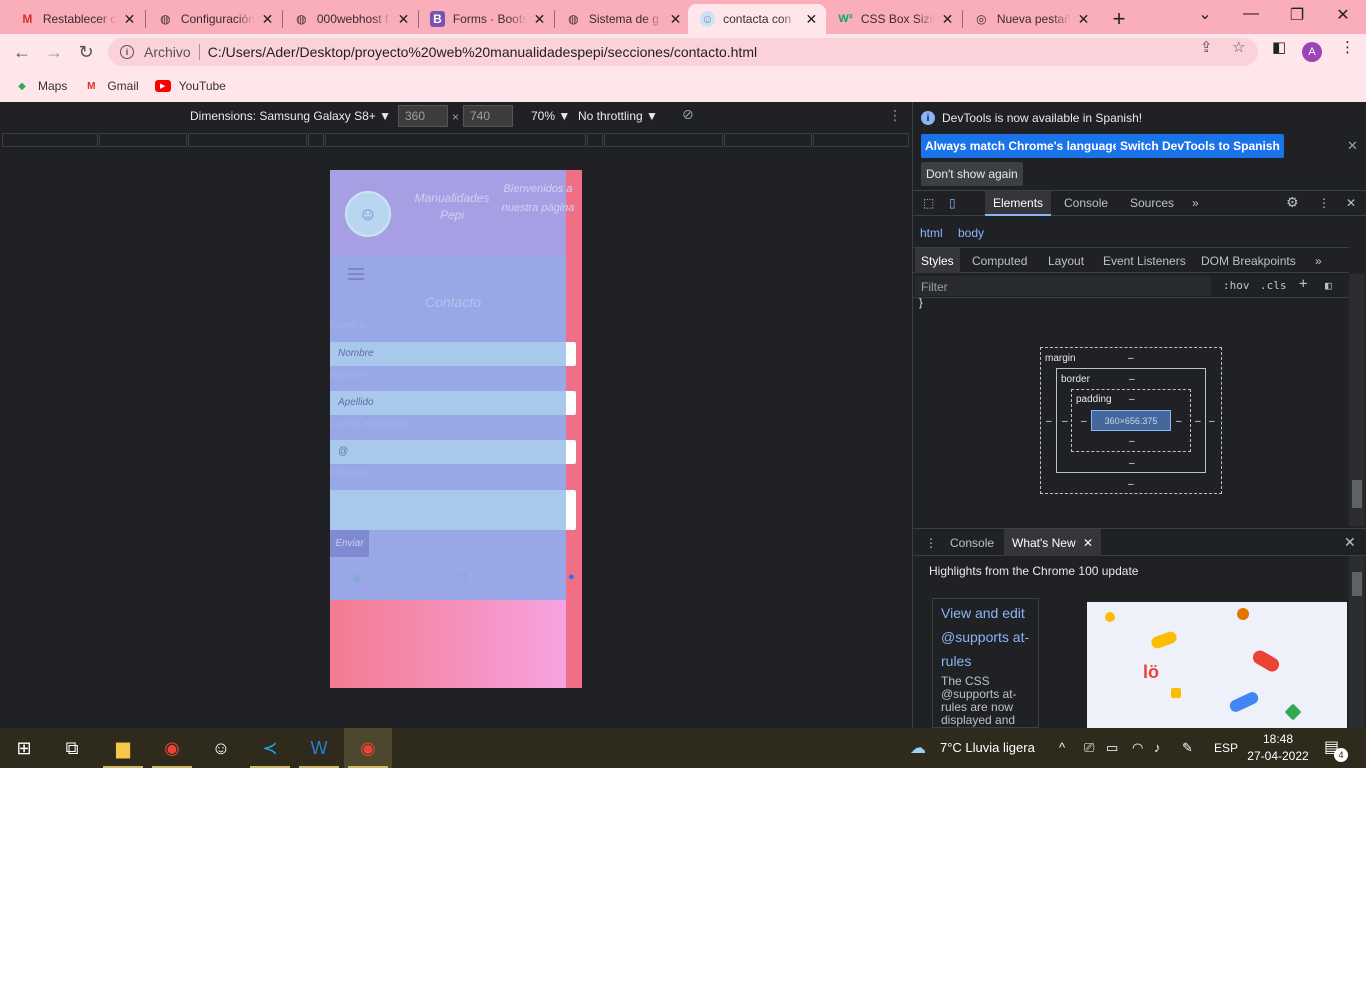 The width and height of the screenshot is (1366, 1008). What do you see at coordinates (894, 19) in the screenshot?
I see `tab-css-box-sizing: W³ CSS Box Sizin ✕` at bounding box center [894, 19].